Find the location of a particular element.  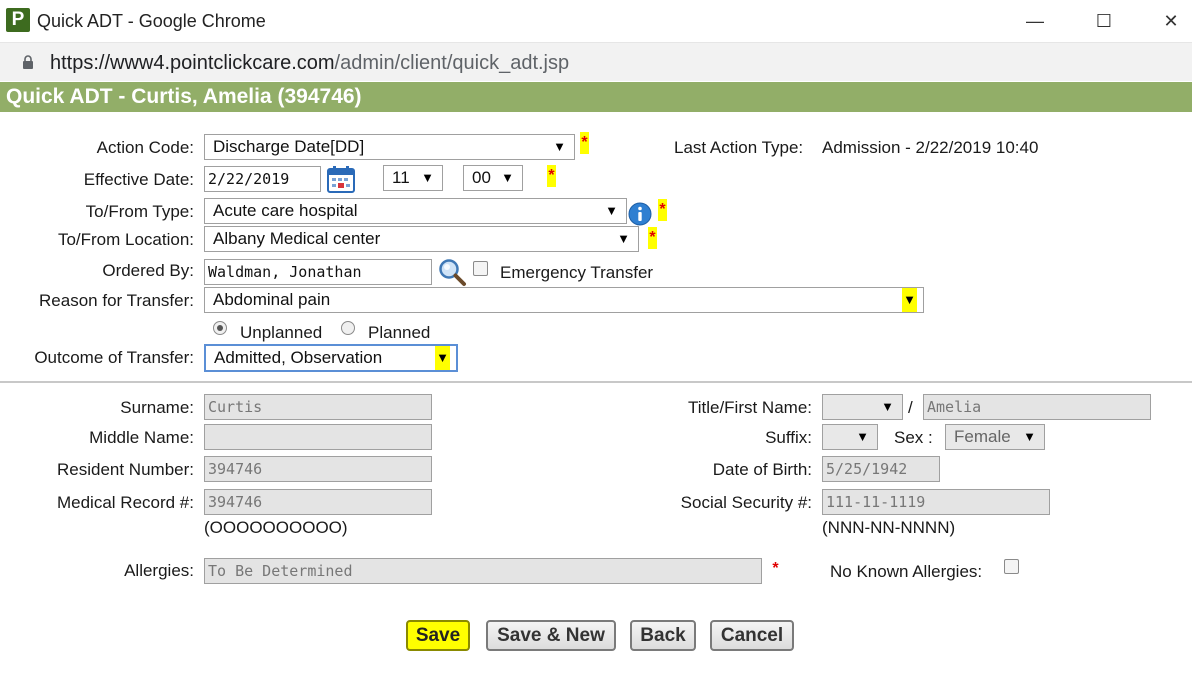

back-button: Back is located at coordinates (663, 635).